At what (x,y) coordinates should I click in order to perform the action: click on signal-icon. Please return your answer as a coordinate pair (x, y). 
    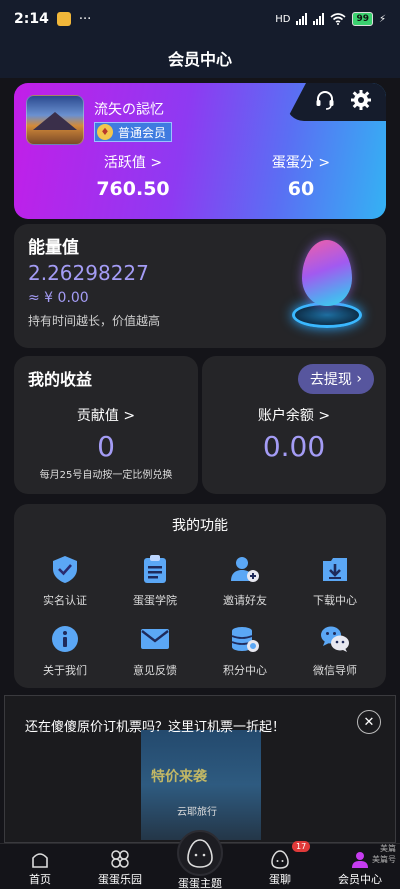
    Looking at the image, I should click on (302, 19).